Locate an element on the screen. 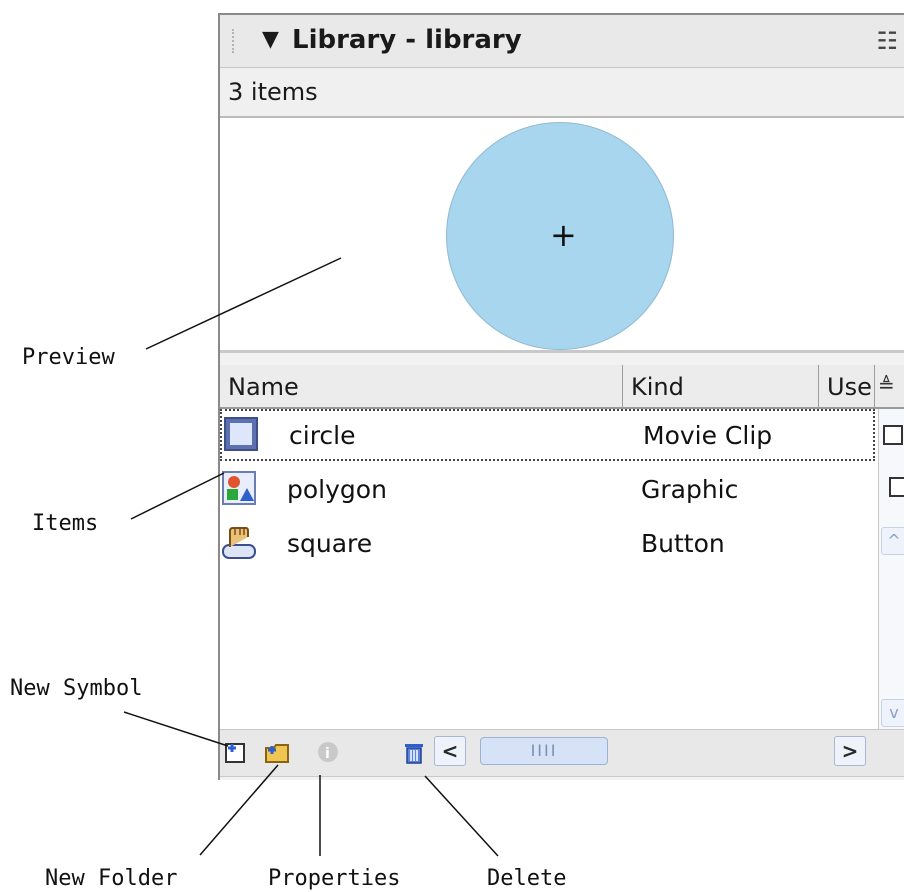  annotation-new-folder: New Folder is located at coordinates (111, 878).